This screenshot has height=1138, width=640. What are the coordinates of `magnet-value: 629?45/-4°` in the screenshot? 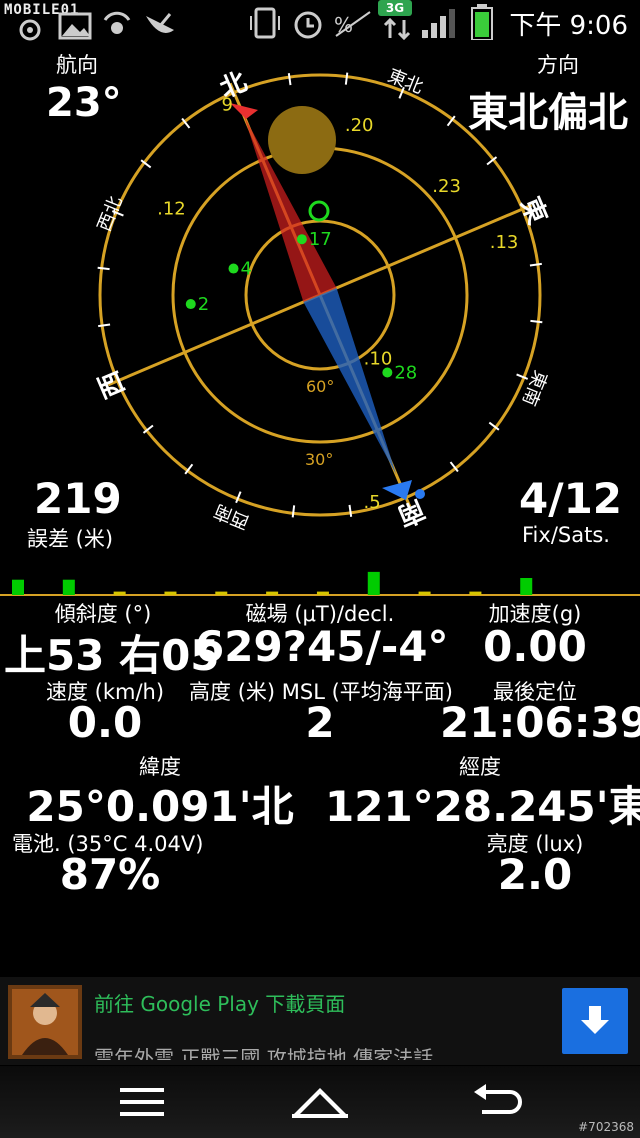 It's located at (322, 646).